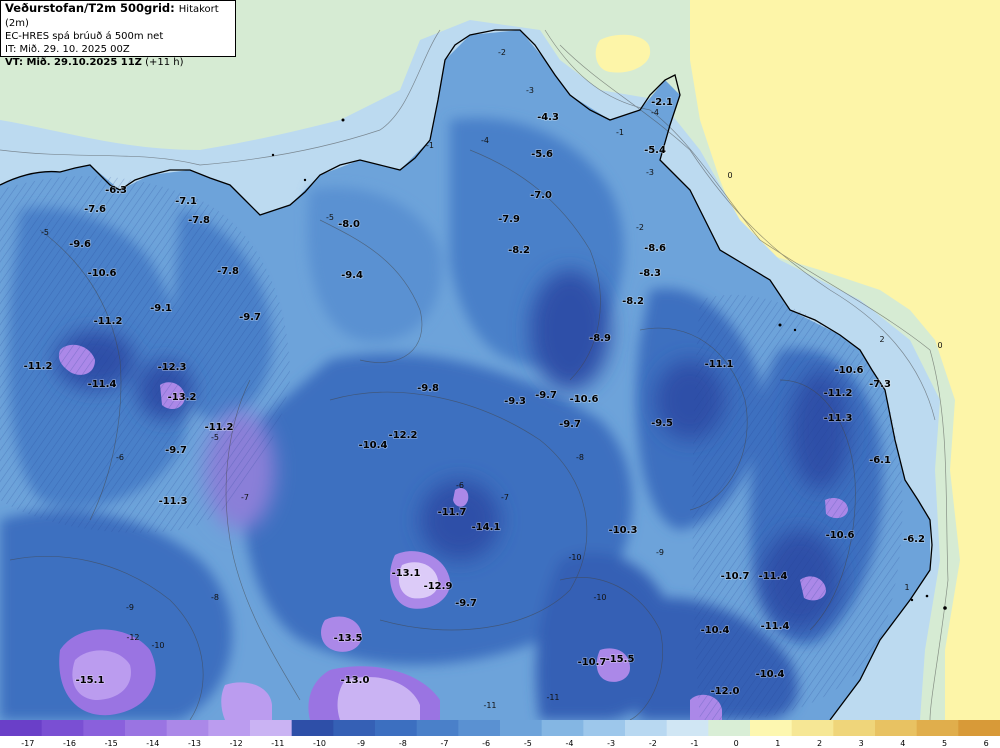 This screenshot has height=748, width=1000. I want to click on colorbar-tick-label: -12, so click(236, 743).